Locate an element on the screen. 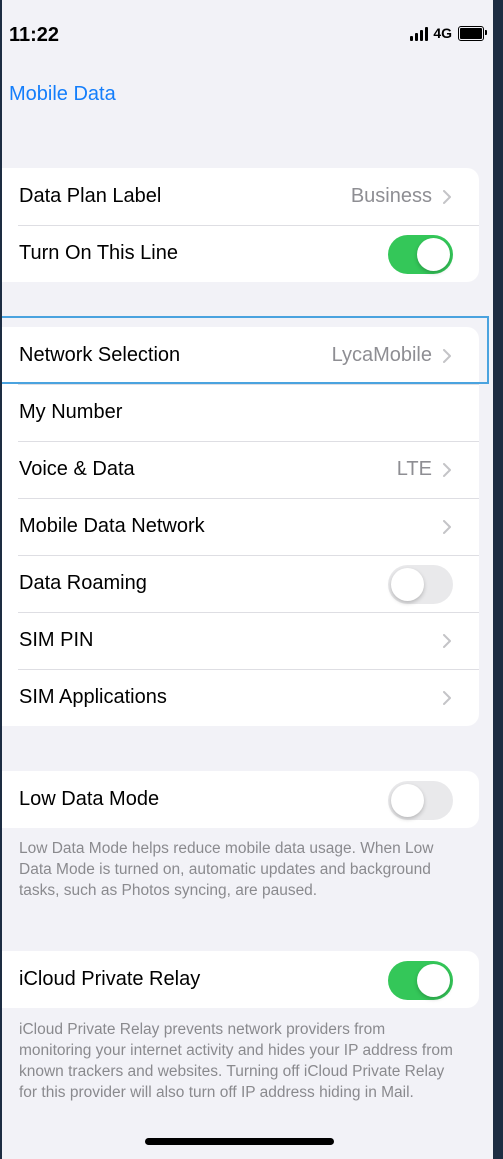 The height and width of the screenshot is (1159, 503). network-selection-value: LycaMobile is located at coordinates (381, 355).